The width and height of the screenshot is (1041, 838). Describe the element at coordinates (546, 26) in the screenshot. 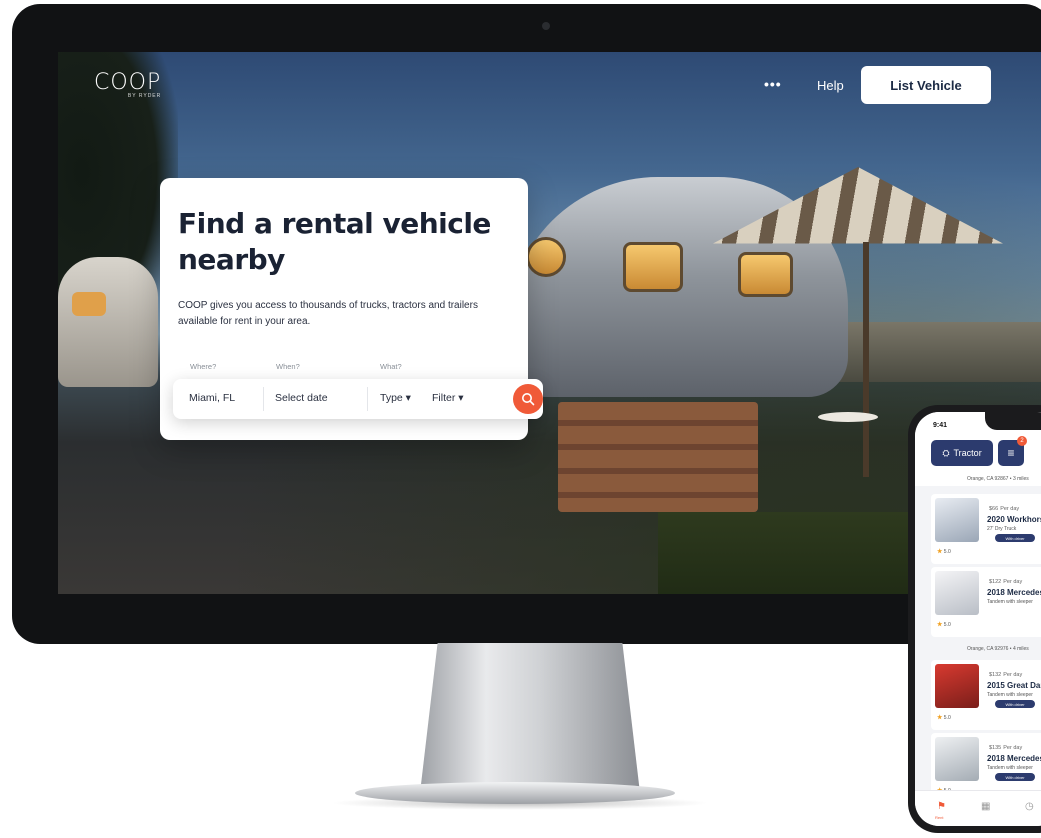

I see `camera-dot` at that location.